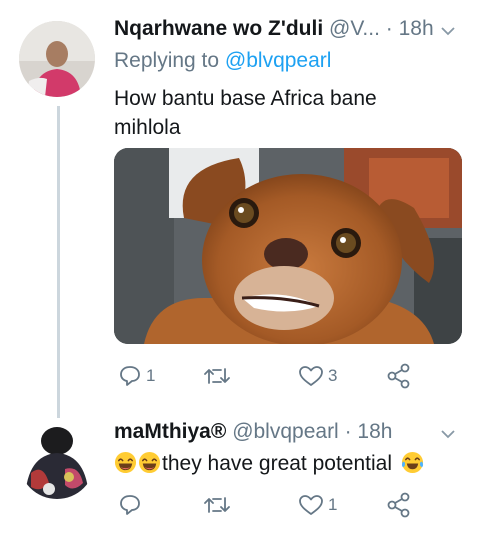  Describe the element at coordinates (412, 462) in the screenshot. I see `tears-of-joy-icon` at that location.